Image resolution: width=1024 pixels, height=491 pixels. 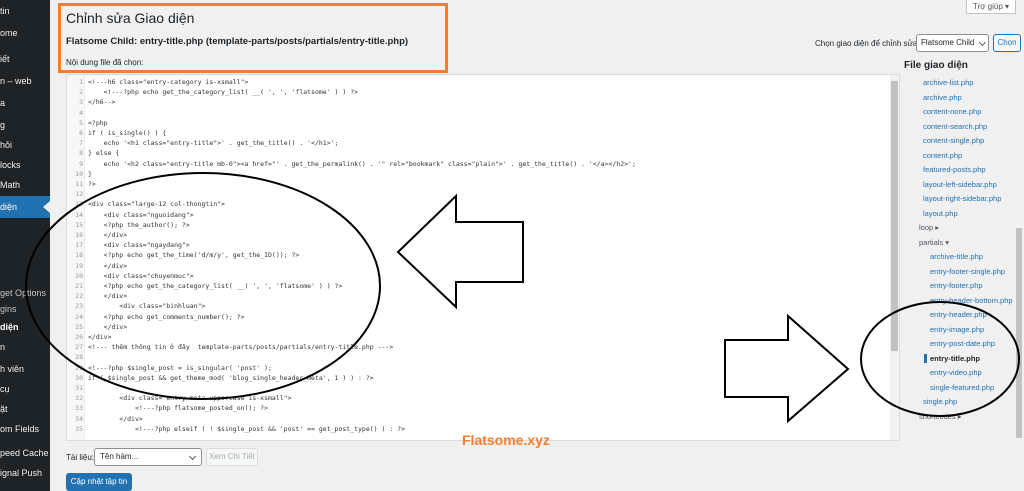 I want to click on code-line: <!---?php flatsome_posted_on(); ?>, so click(x=178, y=408).